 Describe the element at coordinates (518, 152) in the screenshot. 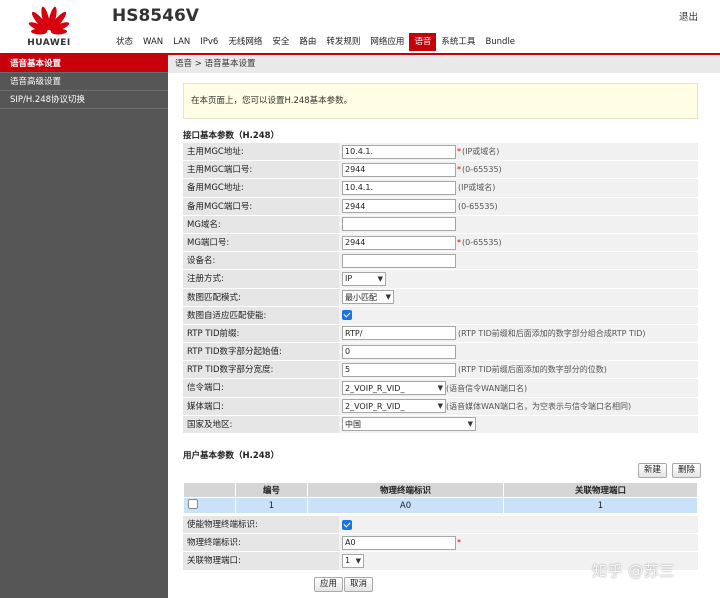

I see `field-value: *(IP或域名)` at that location.